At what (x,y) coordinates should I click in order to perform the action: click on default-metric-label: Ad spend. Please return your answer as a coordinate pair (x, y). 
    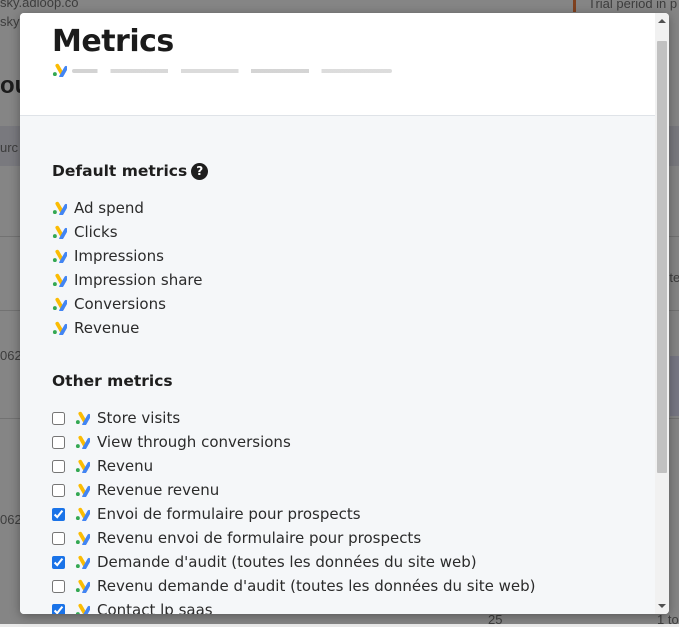
    Looking at the image, I should click on (109, 208).